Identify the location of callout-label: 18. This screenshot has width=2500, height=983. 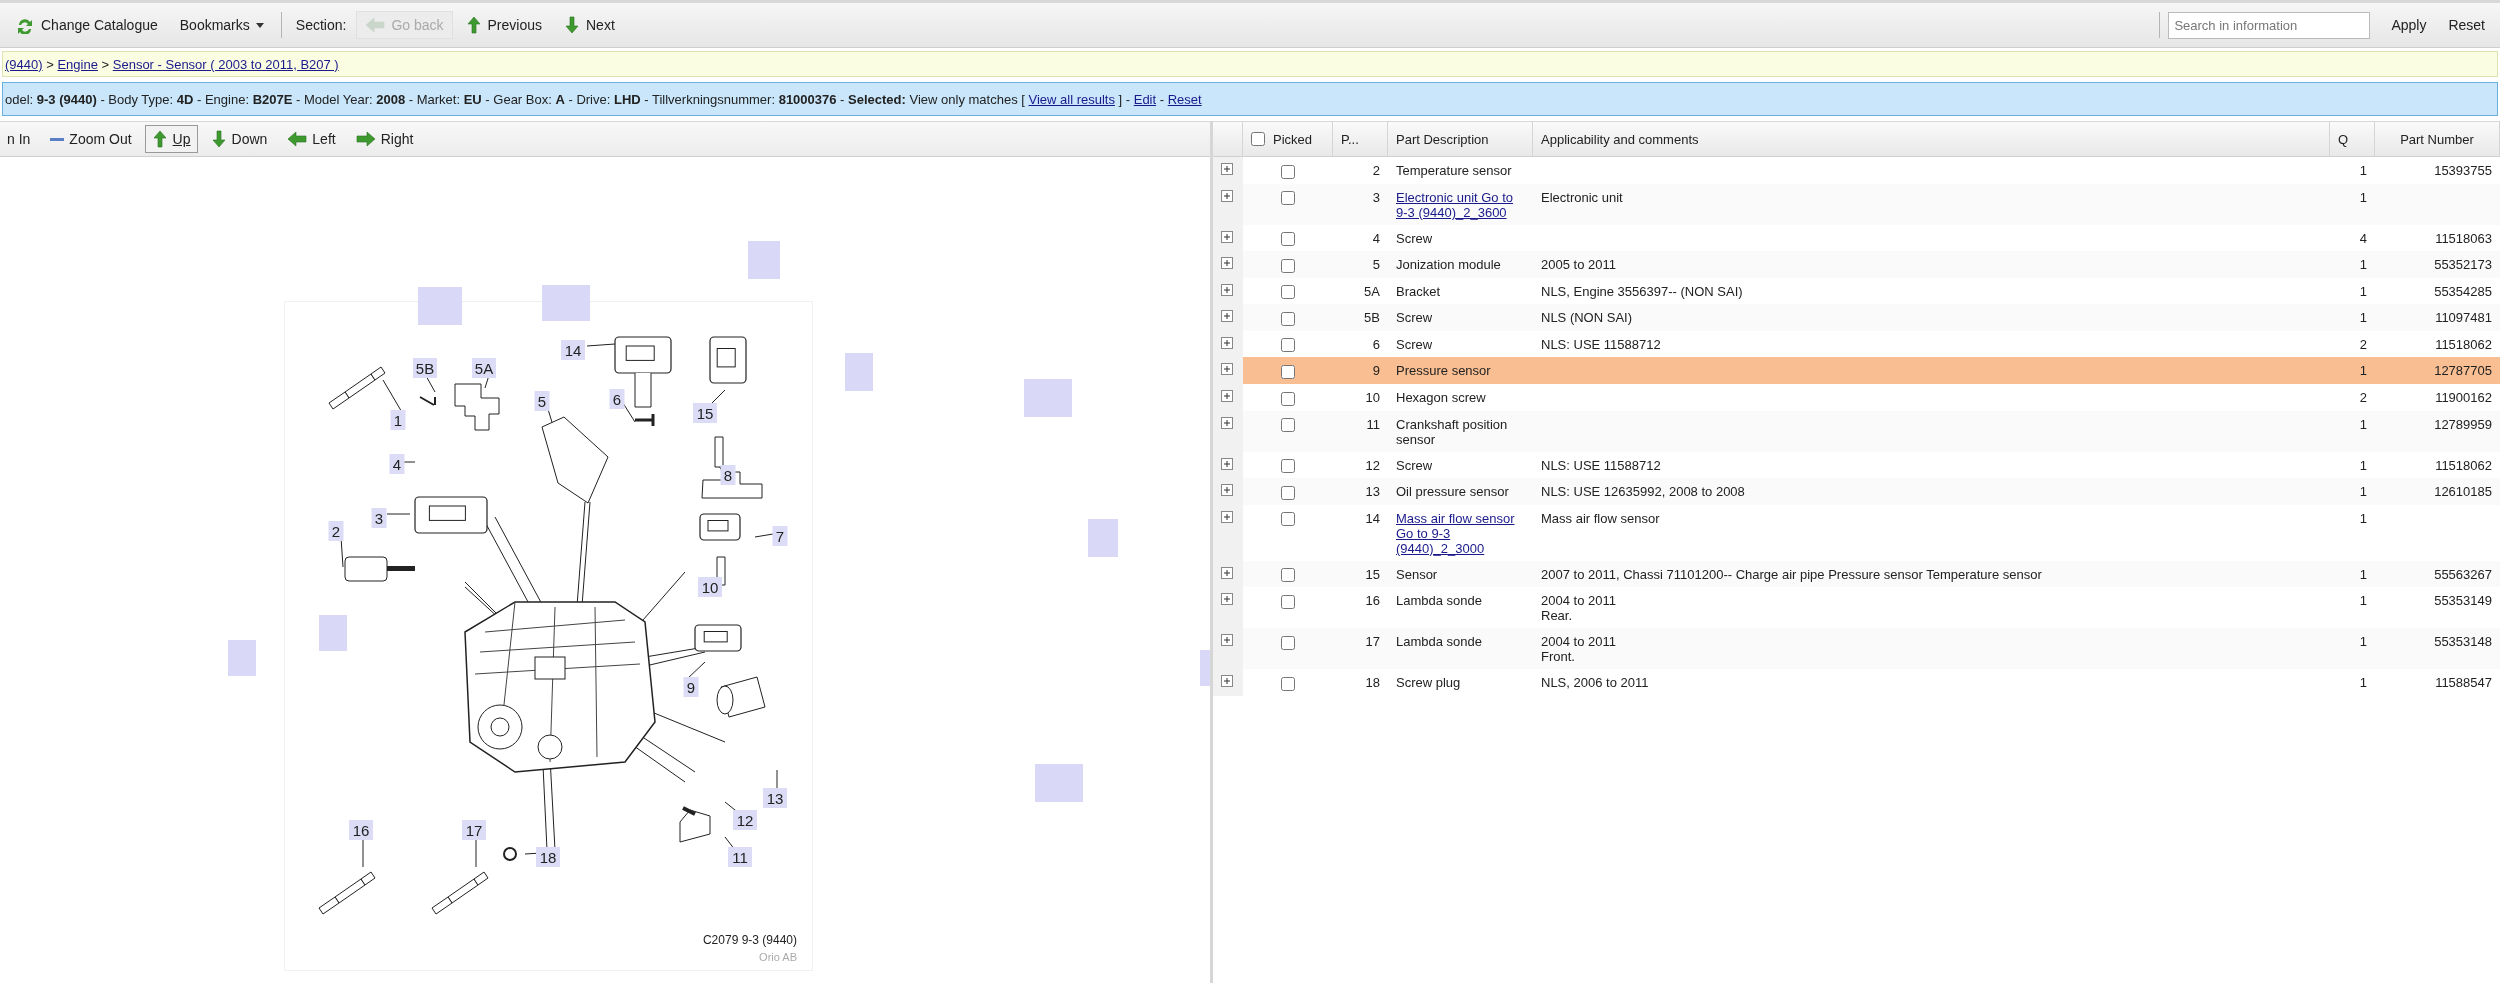
(548, 857).